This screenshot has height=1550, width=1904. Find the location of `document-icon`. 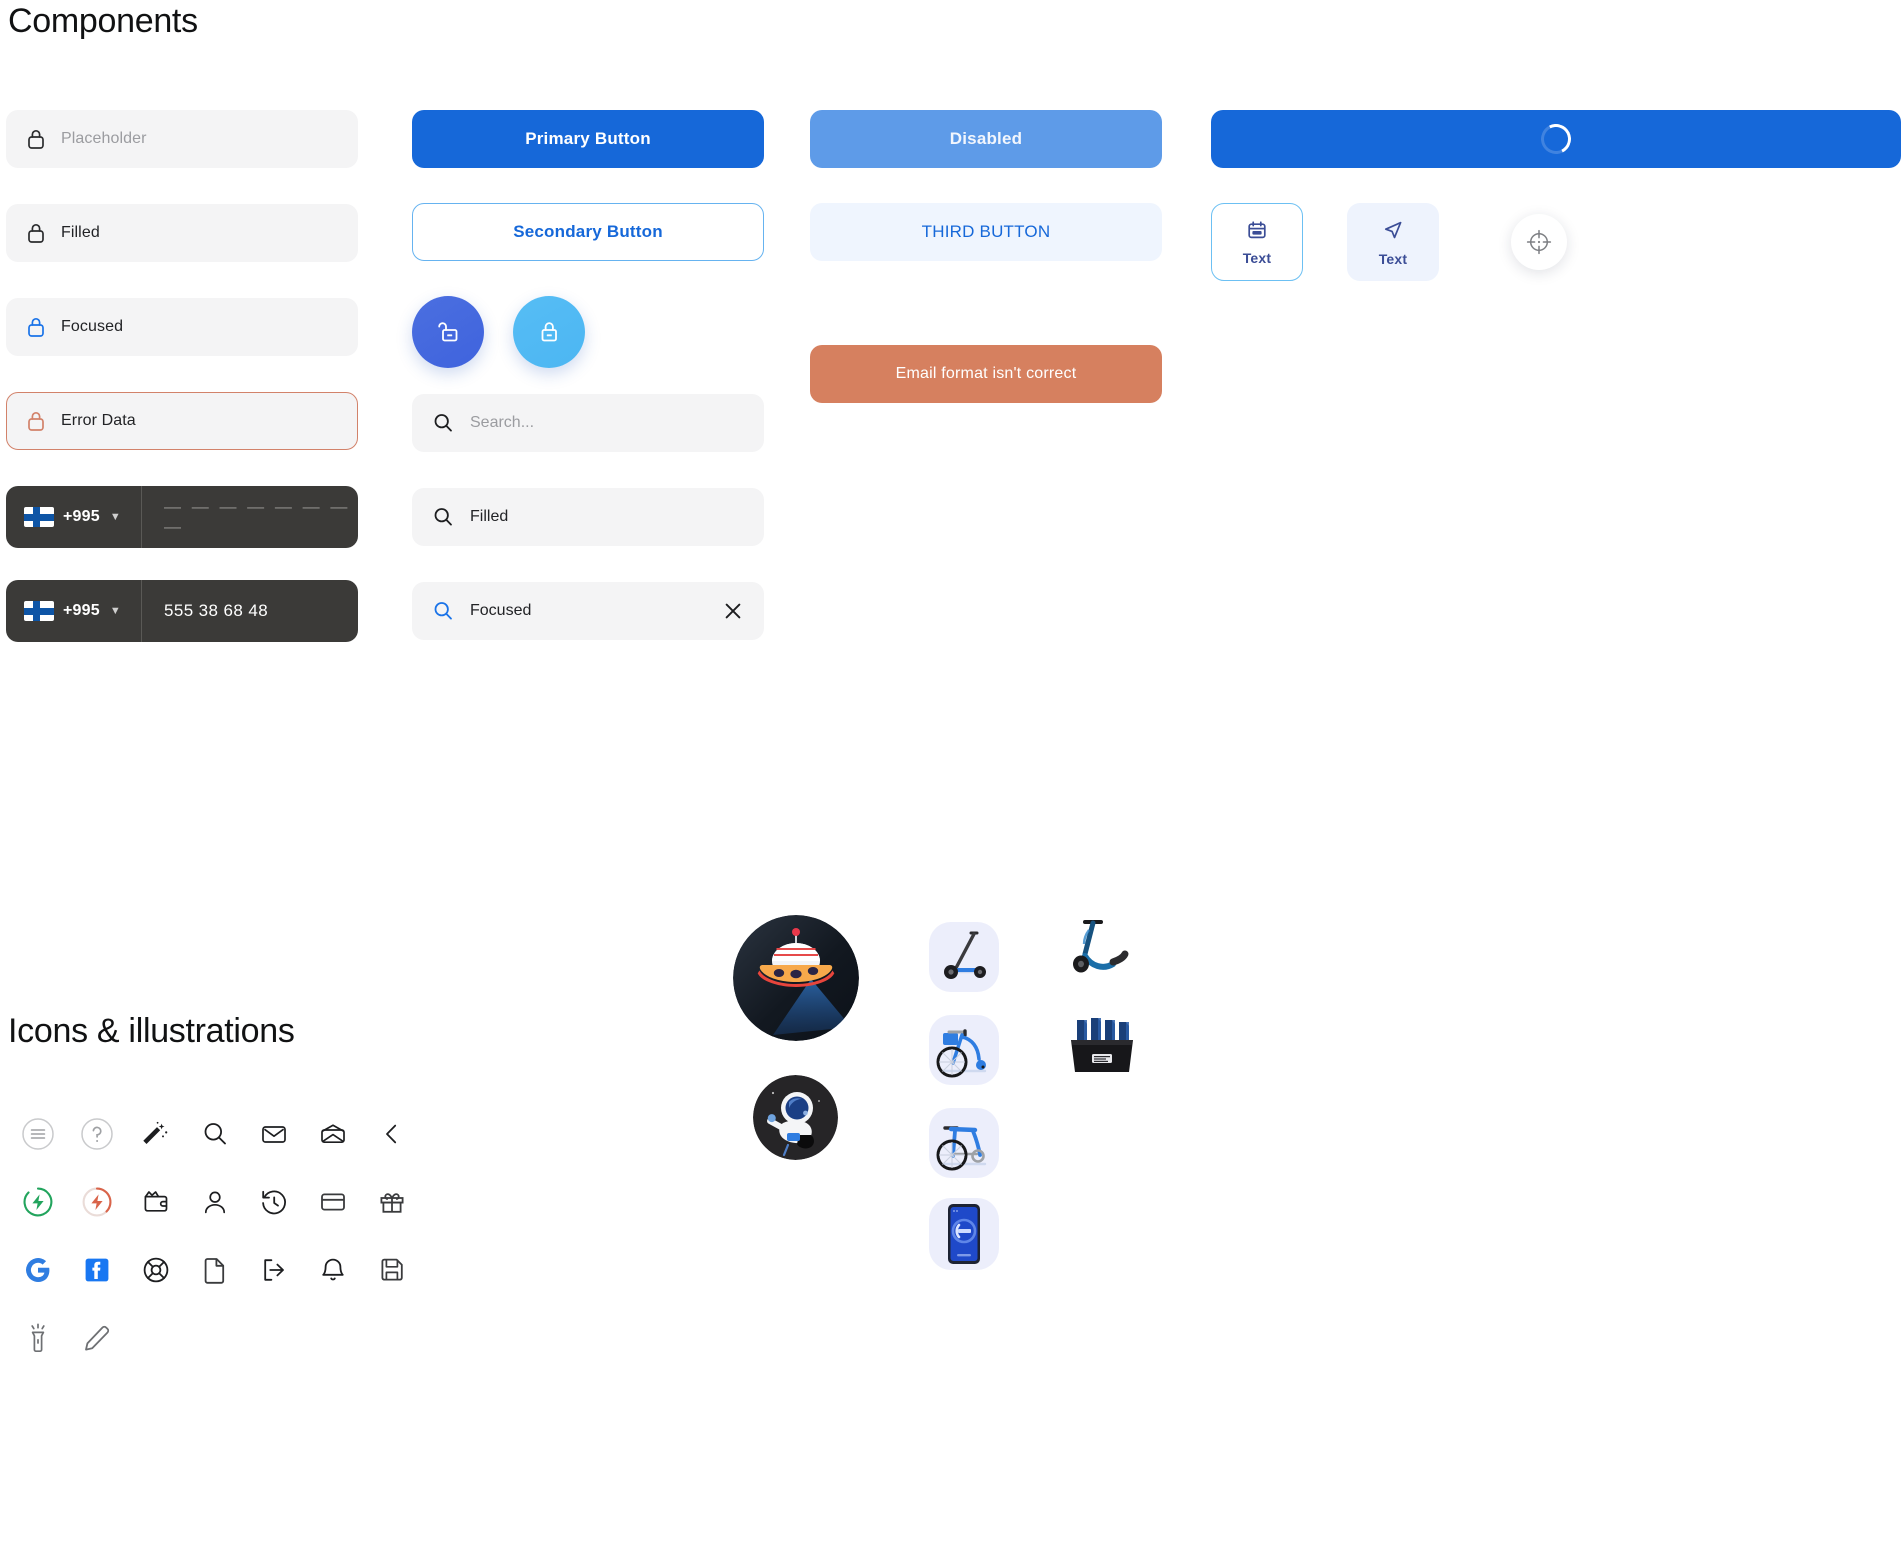

document-icon is located at coordinates (214, 1270).